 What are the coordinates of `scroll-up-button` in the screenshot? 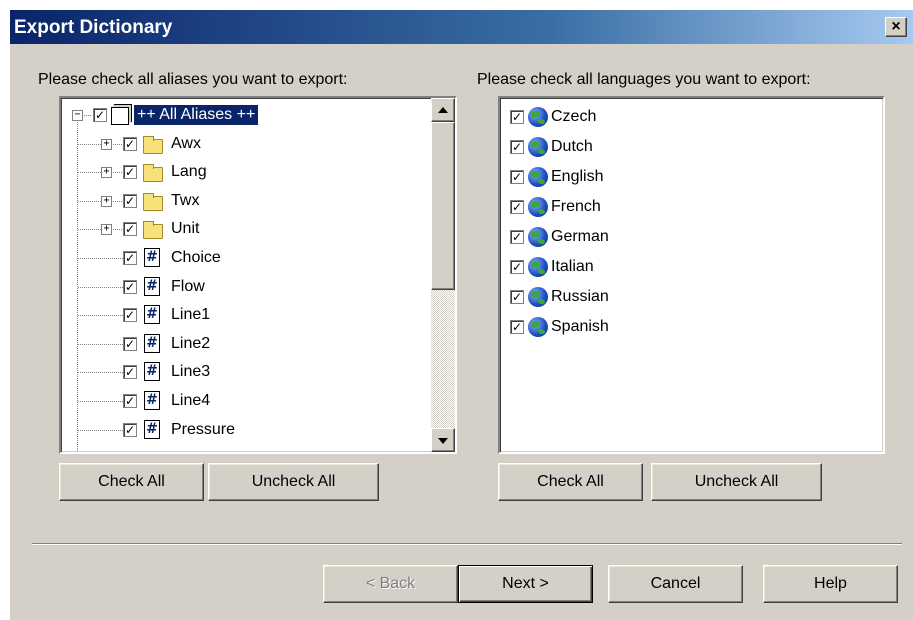 It's located at (443, 110).